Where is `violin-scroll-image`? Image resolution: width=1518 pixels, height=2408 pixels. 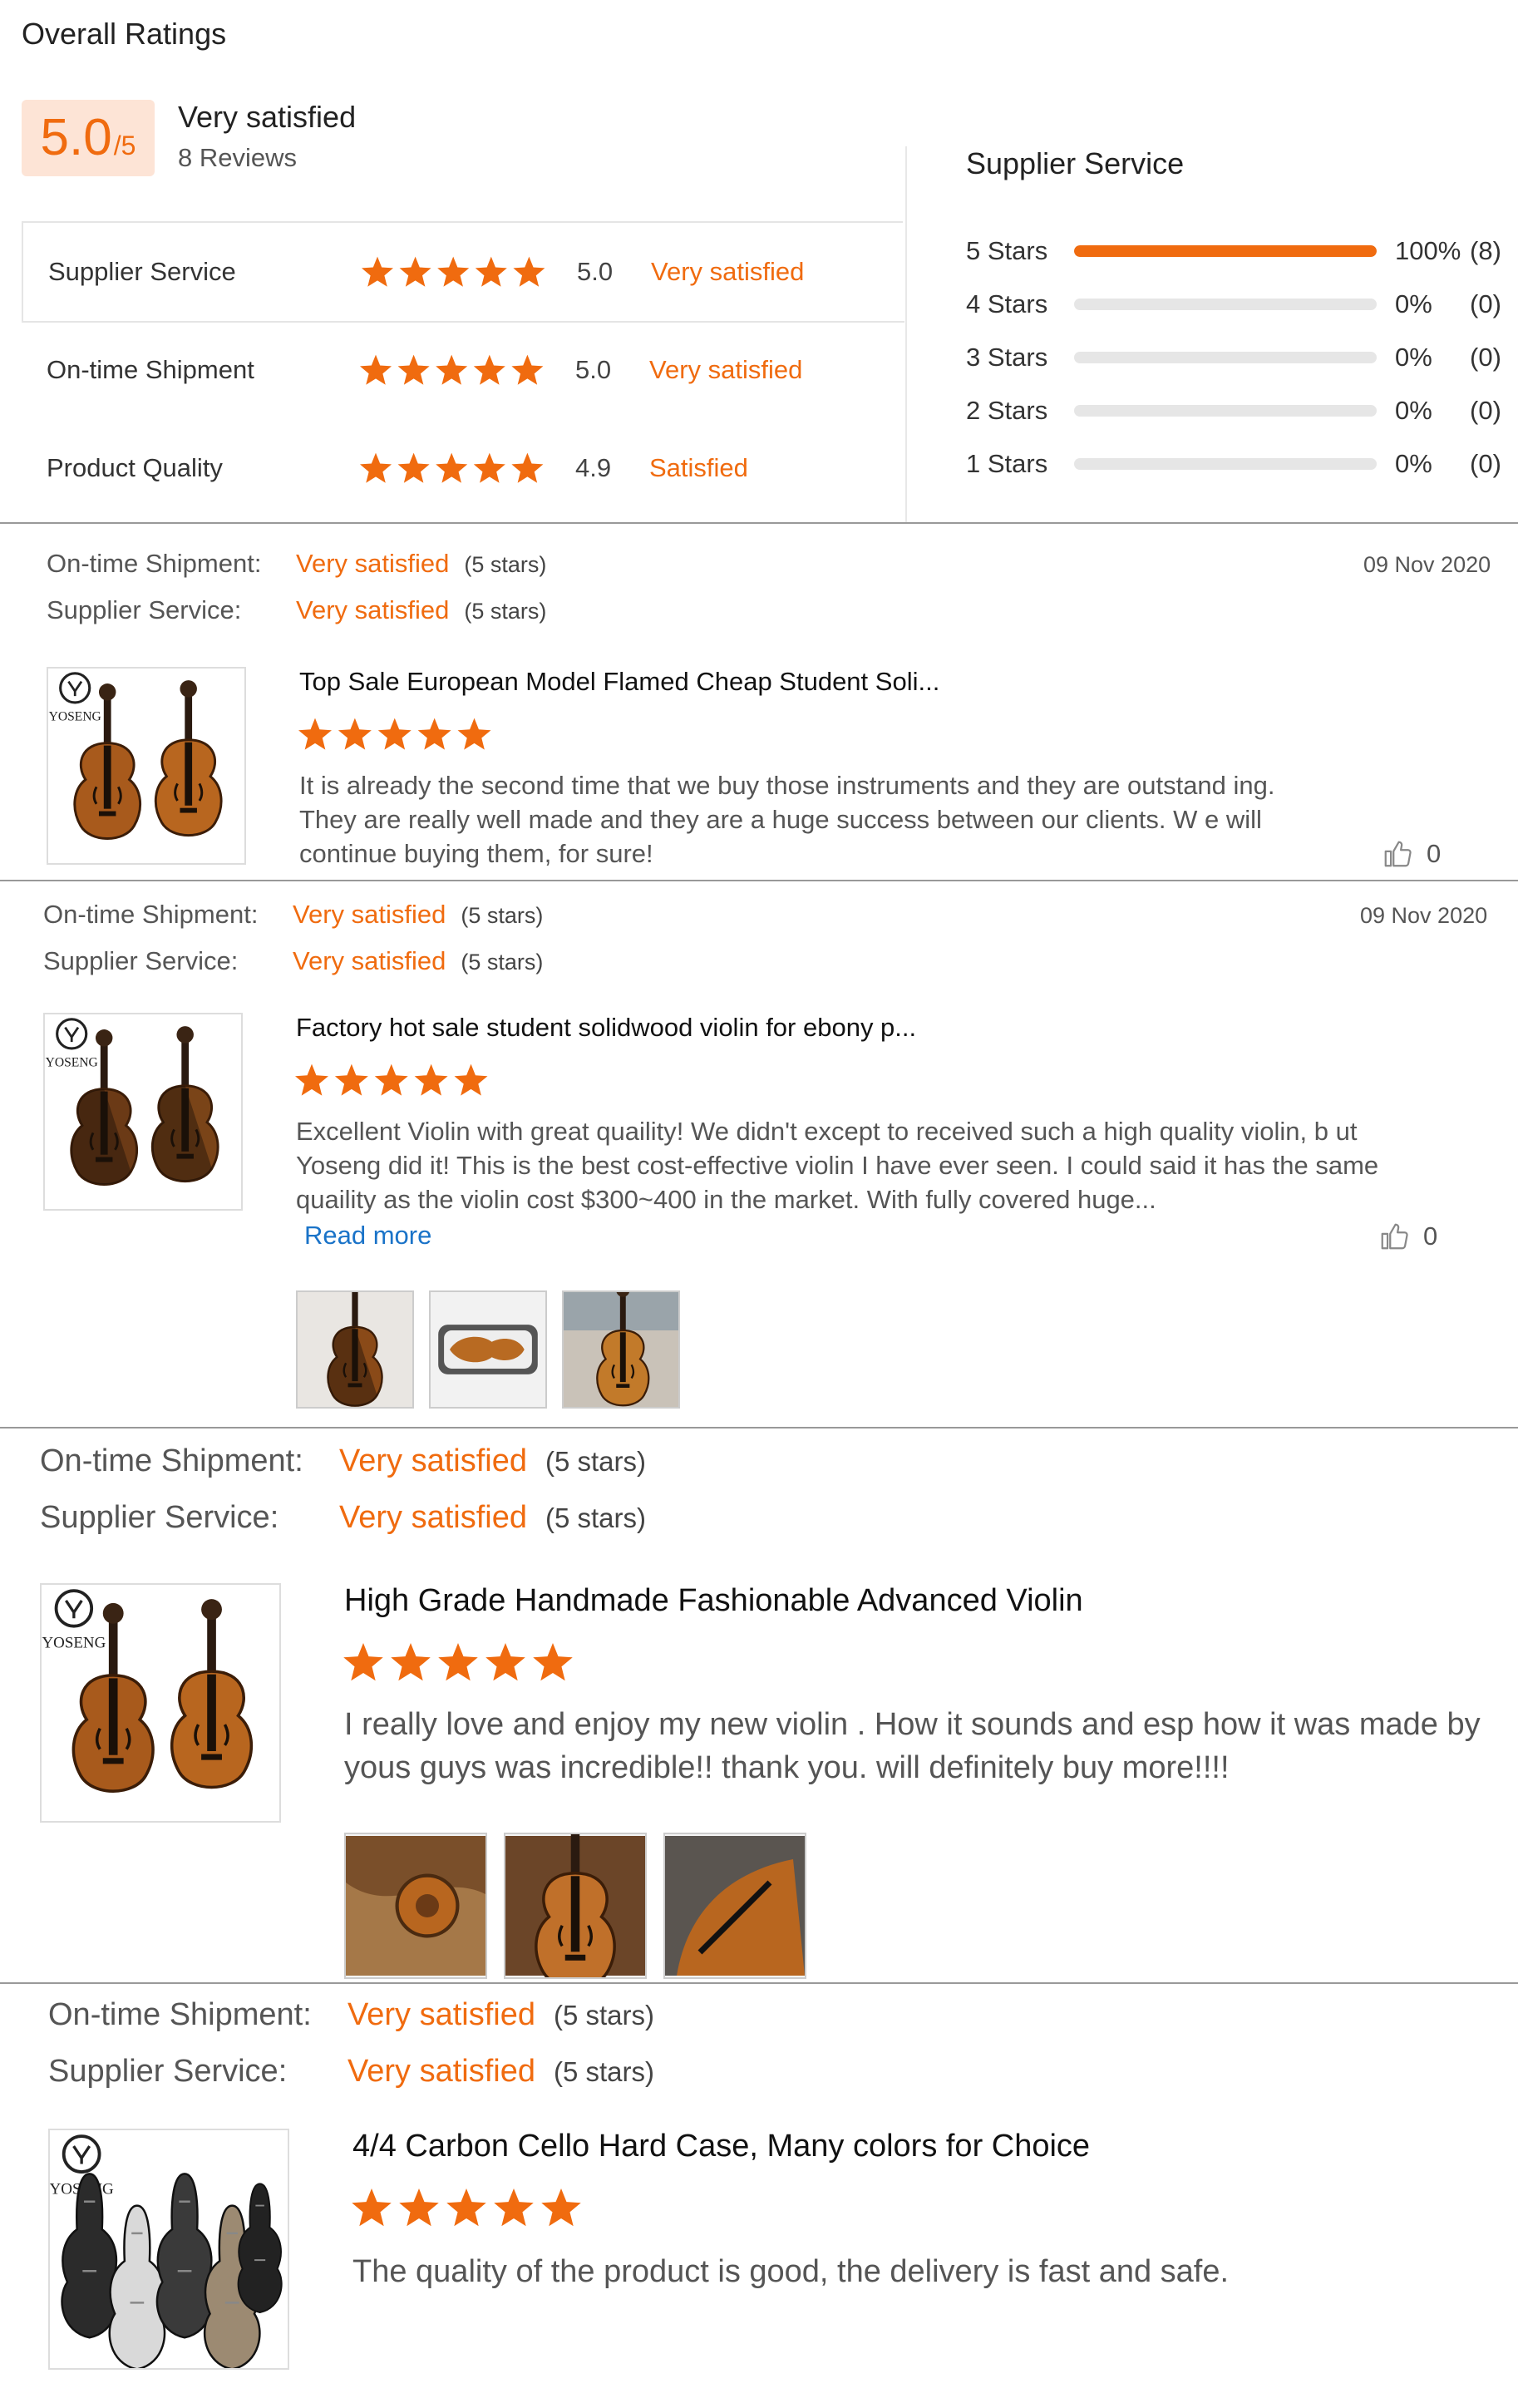
violin-scroll-image is located at coordinates (415, 1906).